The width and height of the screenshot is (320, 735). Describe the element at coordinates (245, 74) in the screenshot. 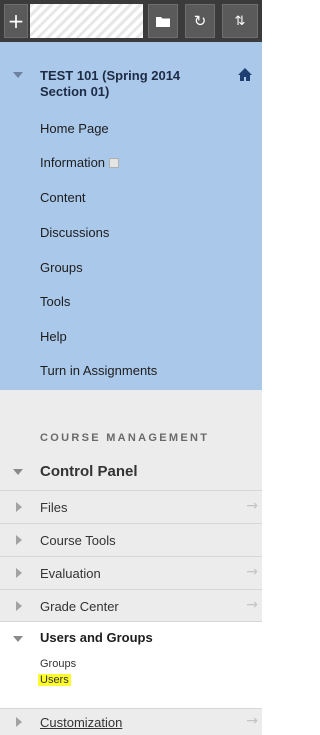

I see `home-shape-icon` at that location.